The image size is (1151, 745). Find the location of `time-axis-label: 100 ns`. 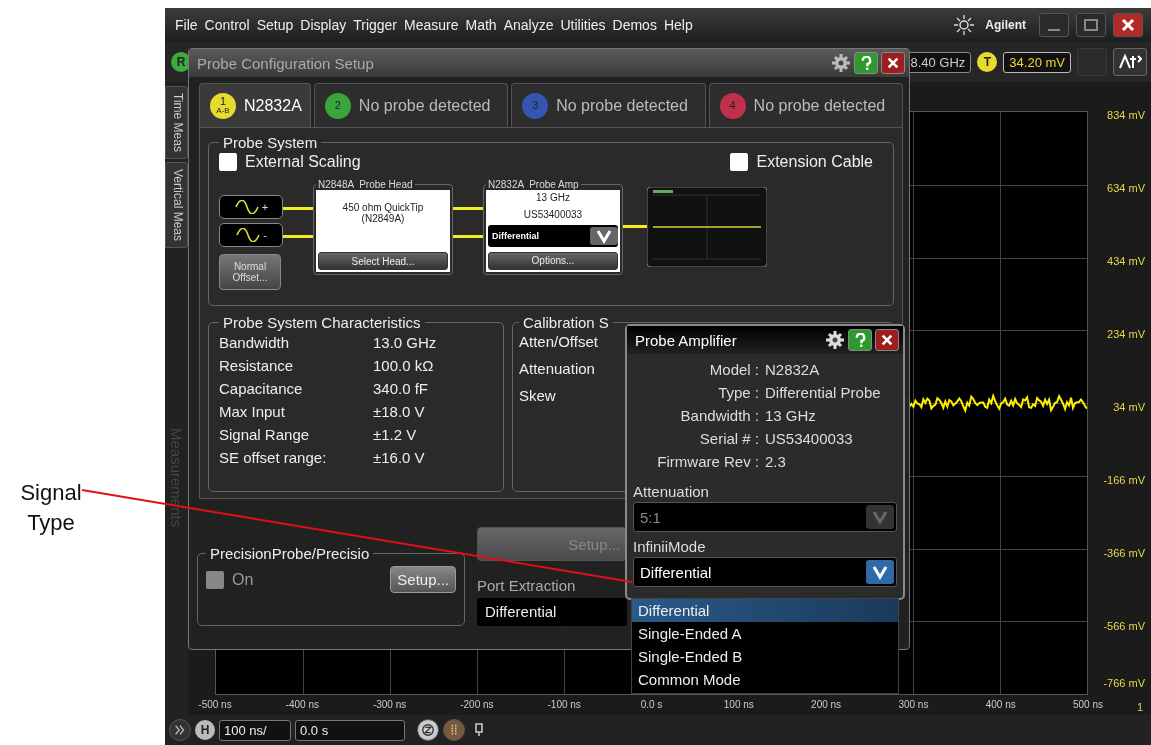

time-axis-label: 100 ns is located at coordinates (738, 704).